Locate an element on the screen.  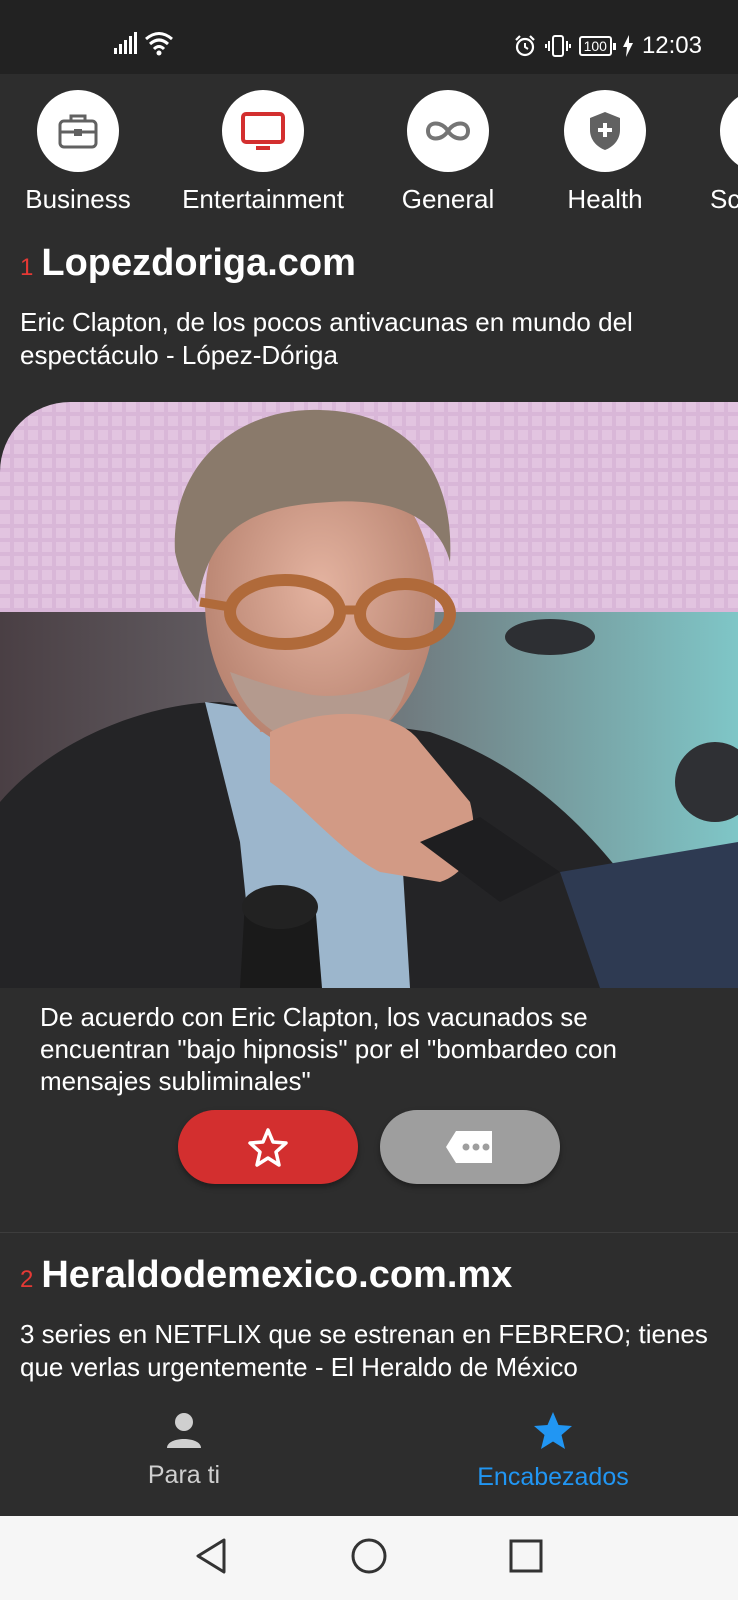
signal-icon is located at coordinates (125, 43).